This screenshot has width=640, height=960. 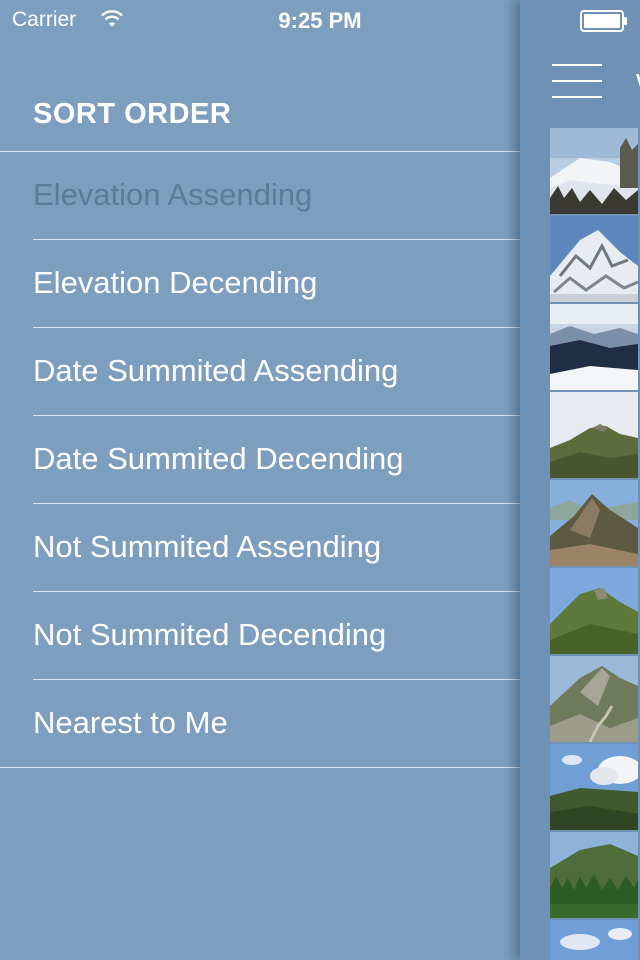 I want to click on menu-header: SORT ORDER, so click(x=132, y=114).